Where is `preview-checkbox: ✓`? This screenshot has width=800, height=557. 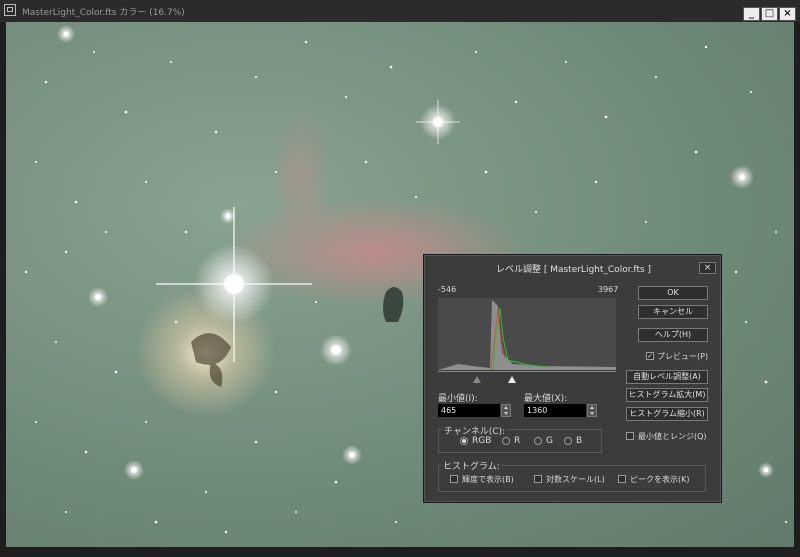
preview-checkbox: ✓ is located at coordinates (650, 356).